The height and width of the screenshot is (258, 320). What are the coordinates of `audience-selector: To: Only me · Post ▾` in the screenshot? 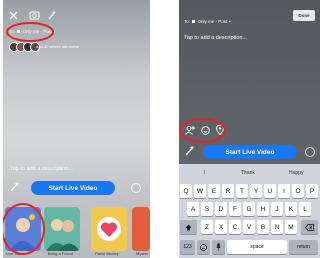 It's located at (207, 22).